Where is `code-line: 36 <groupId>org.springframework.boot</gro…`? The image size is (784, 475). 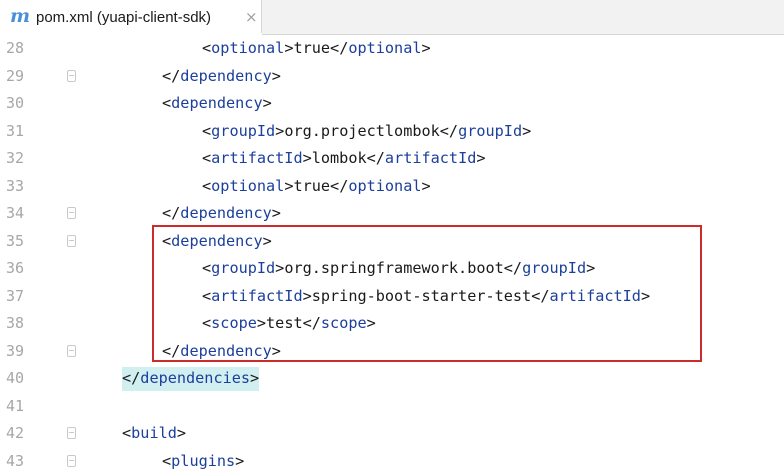
code-line: 36 <groupId>org.springframework.boot</gro… is located at coordinates (392, 268).